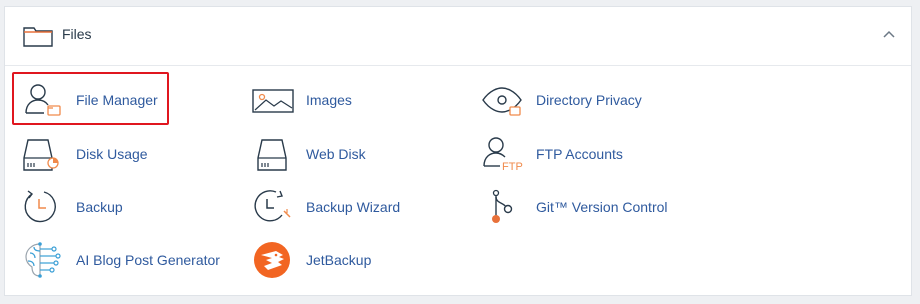 This screenshot has width=920, height=304. What do you see at coordinates (602, 207) in the screenshot?
I see `git-version-control-label: Git™ Version Control` at bounding box center [602, 207].